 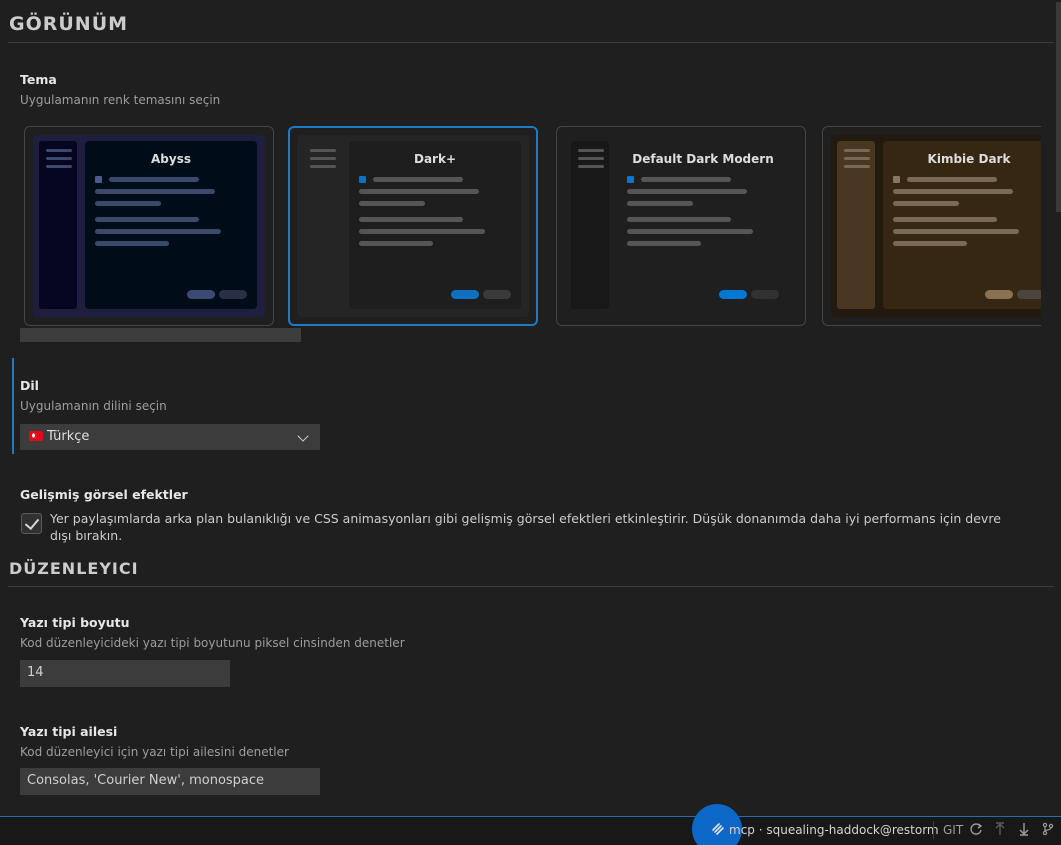 I want to click on theme-card: Kimbie Dark, so click(x=931, y=226).